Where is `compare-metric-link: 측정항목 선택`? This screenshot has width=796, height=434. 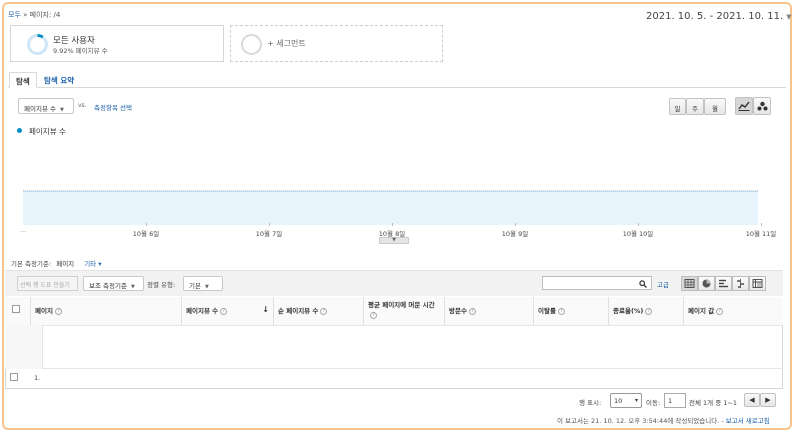 compare-metric-link: 측정항목 선택 is located at coordinates (113, 107).